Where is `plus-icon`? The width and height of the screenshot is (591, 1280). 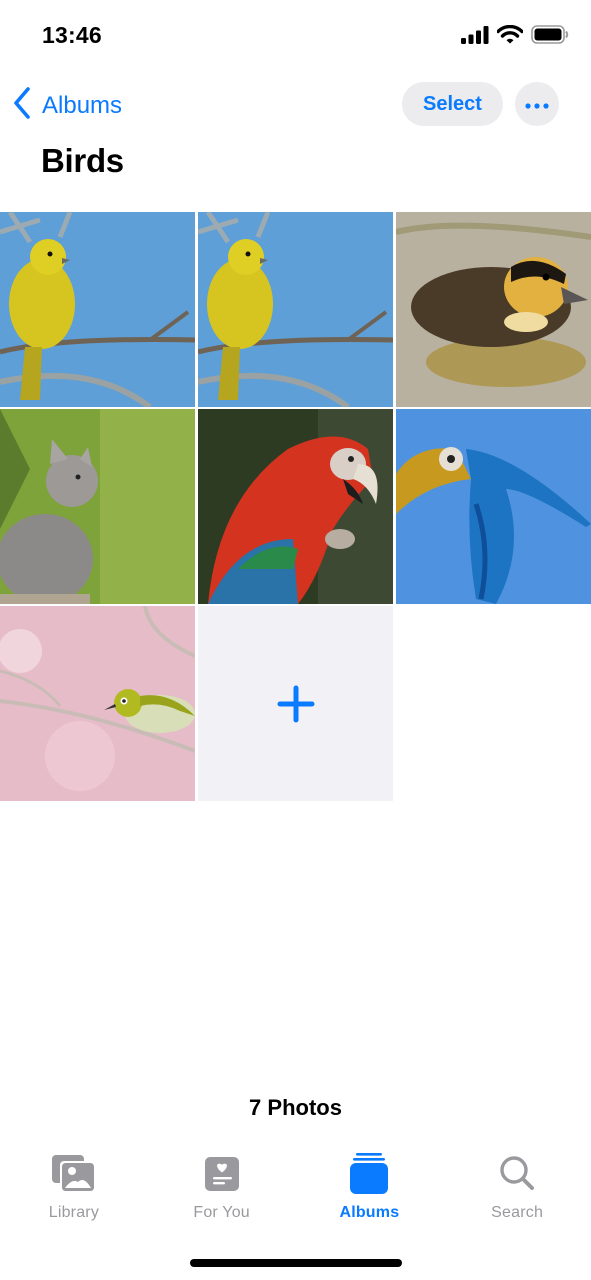 plus-icon is located at coordinates (296, 704).